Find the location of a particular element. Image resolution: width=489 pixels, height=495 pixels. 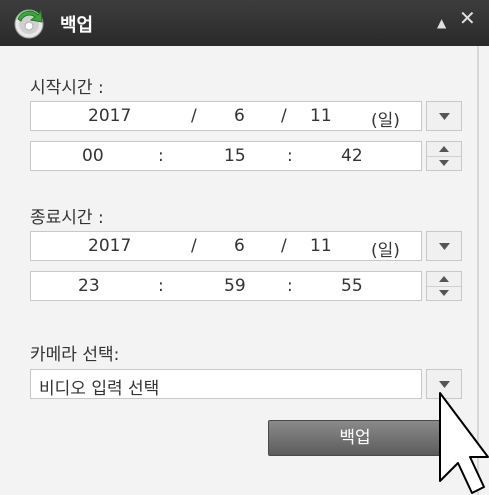

end-year: 2017 is located at coordinates (110, 246).